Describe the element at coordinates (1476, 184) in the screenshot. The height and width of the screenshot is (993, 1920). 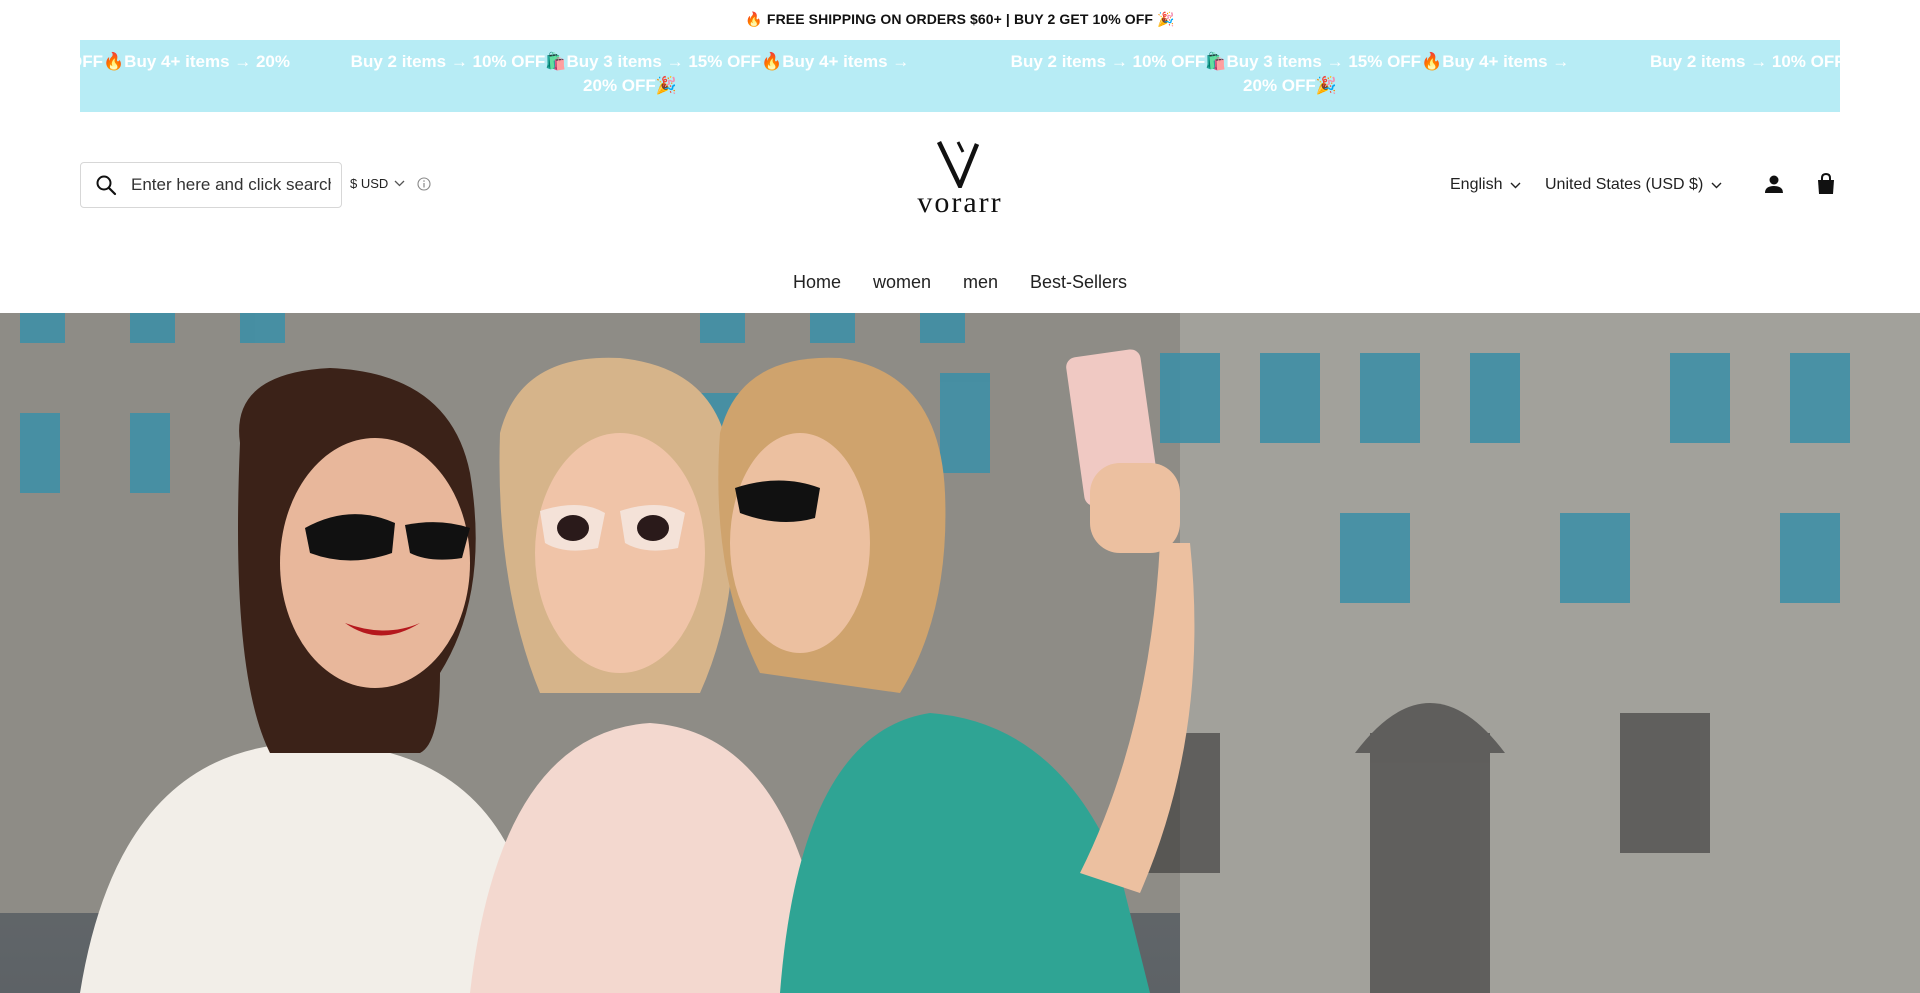
I see `language-label: English` at that location.